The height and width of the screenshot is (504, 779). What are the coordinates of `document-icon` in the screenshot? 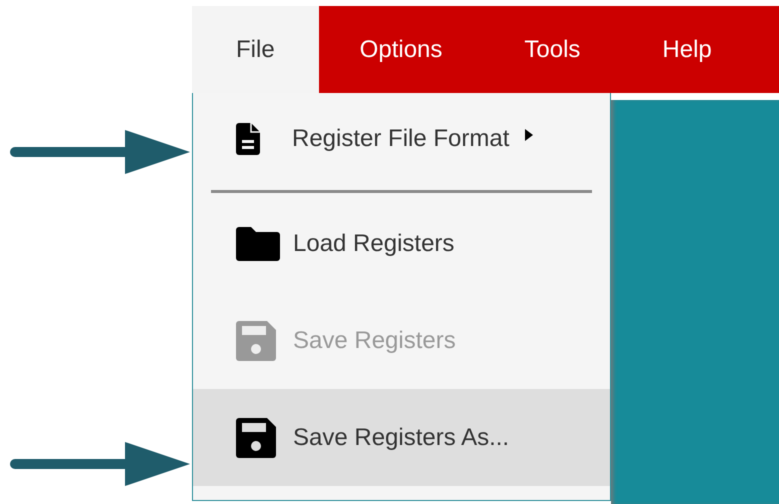 It's located at (248, 139).